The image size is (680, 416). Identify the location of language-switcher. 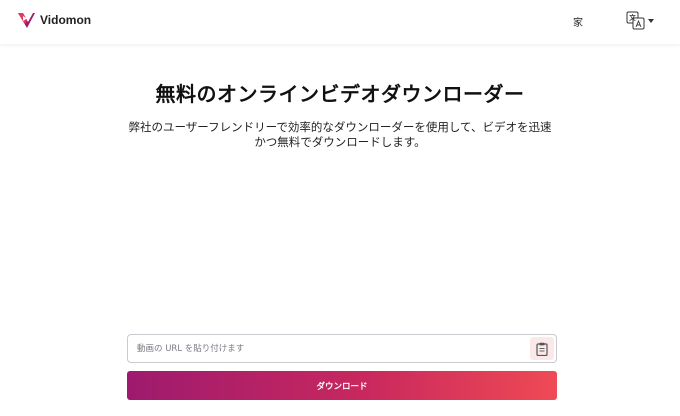
(640, 21).